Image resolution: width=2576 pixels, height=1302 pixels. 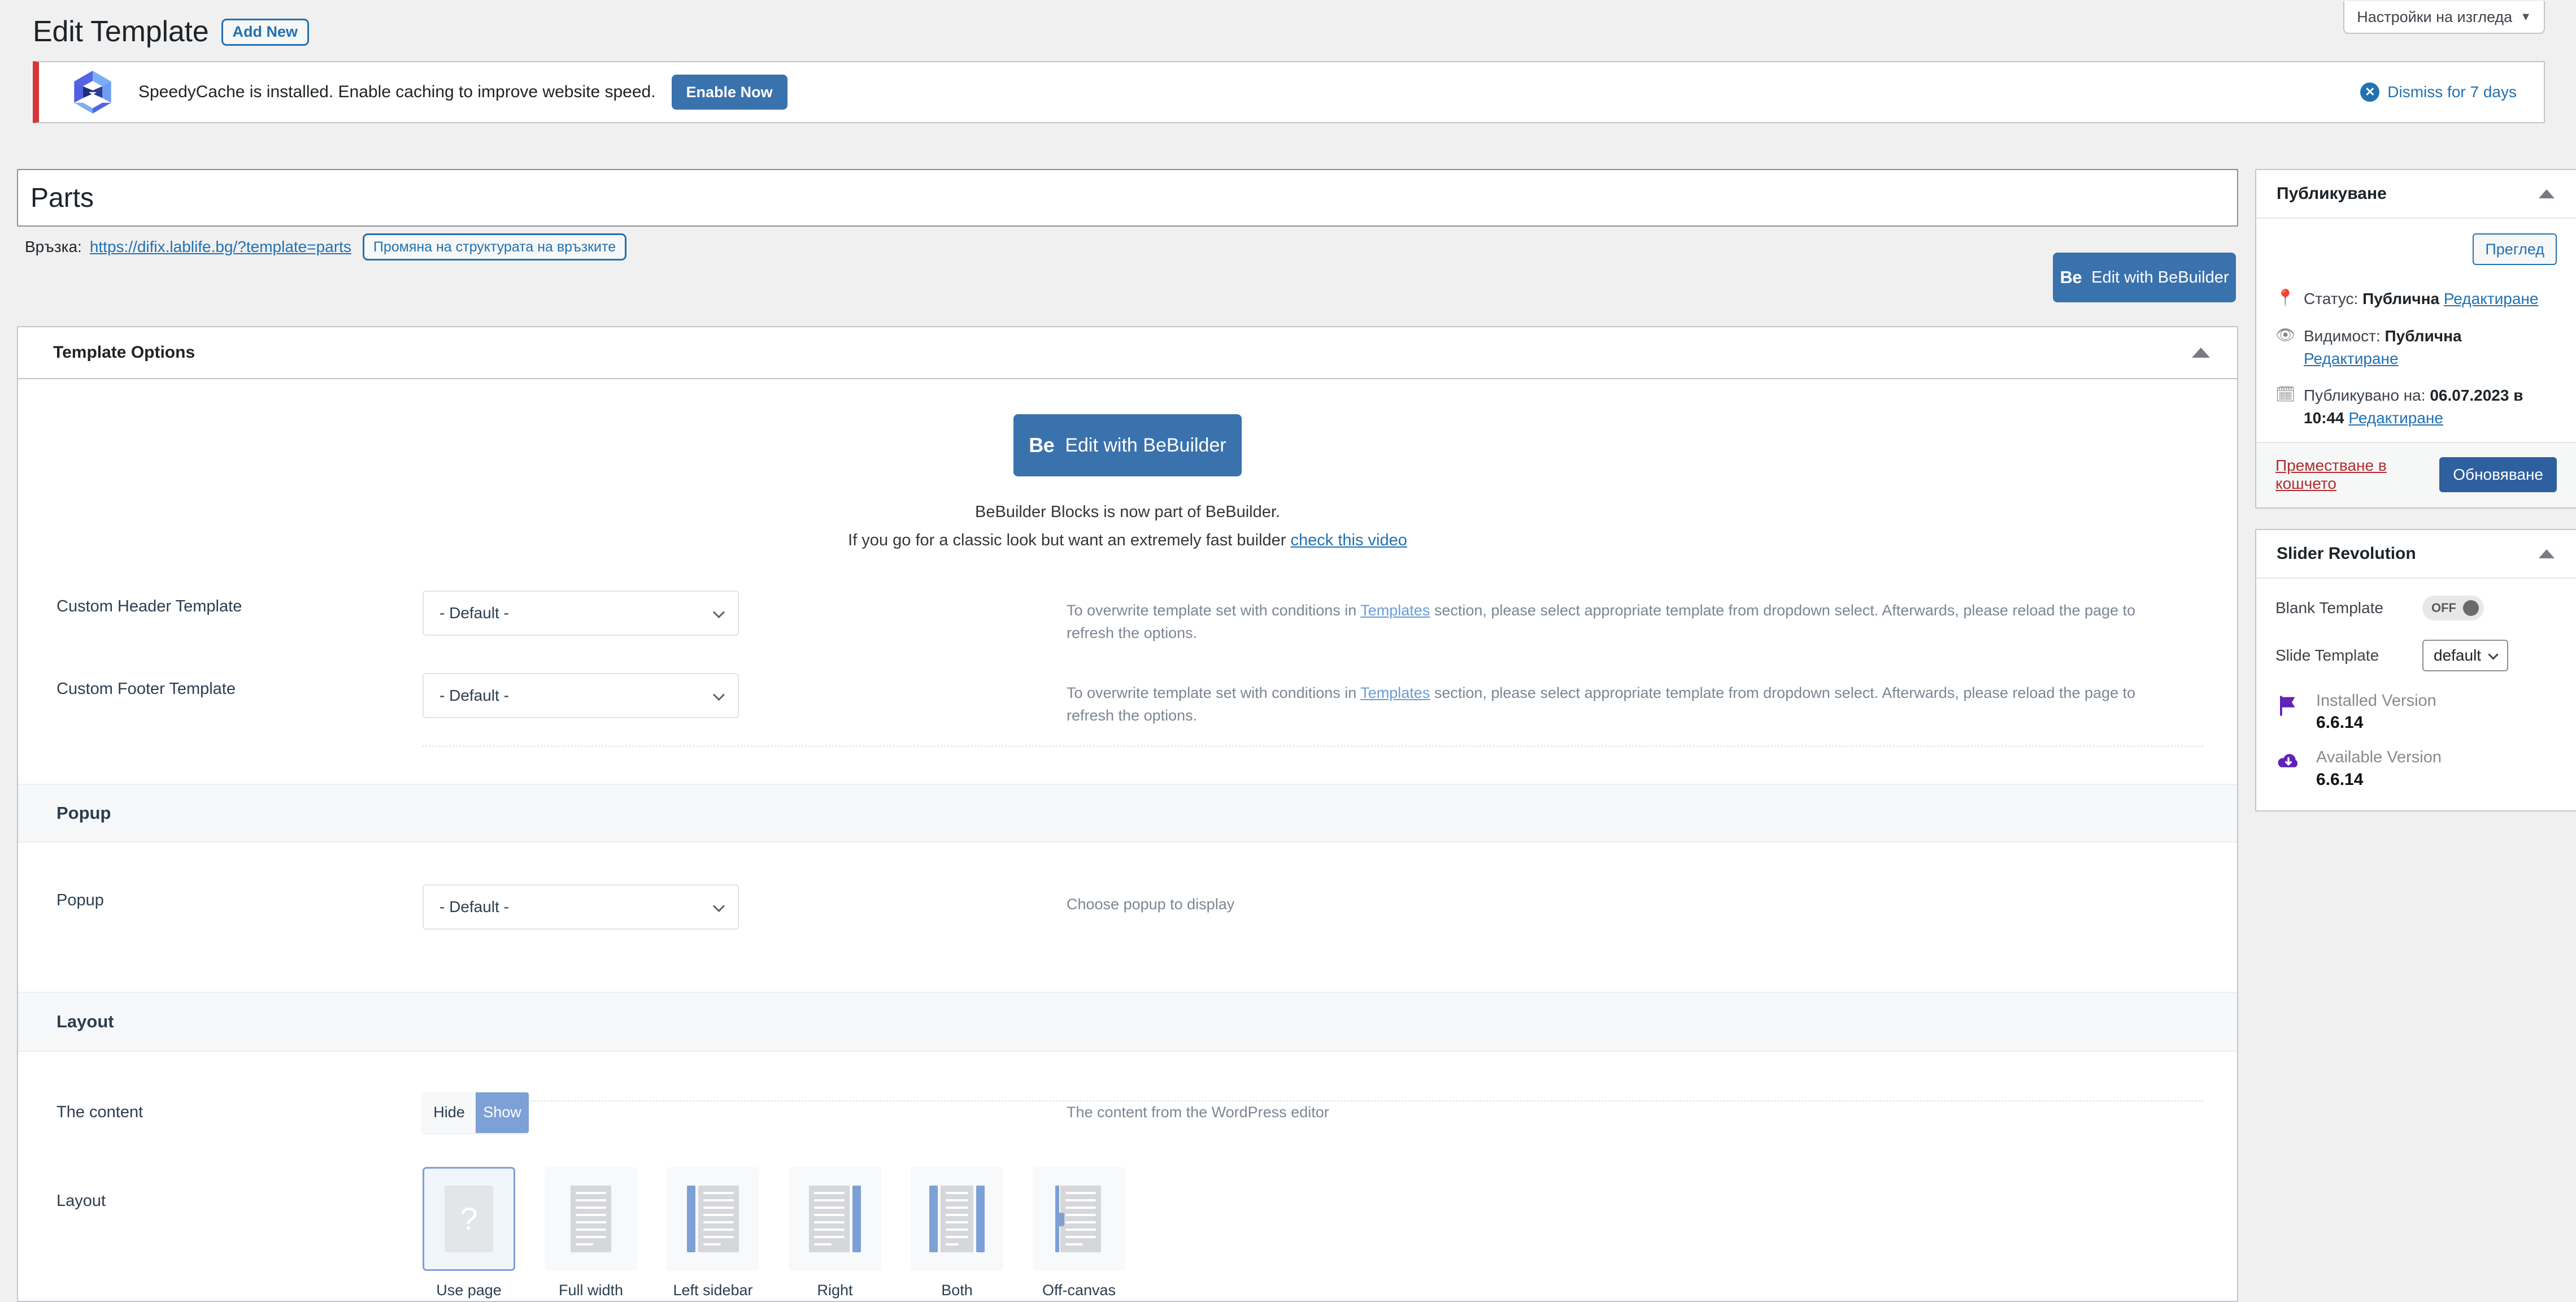 What do you see at coordinates (2379, 757) in the screenshot?
I see `available-version-label: Available Version` at bounding box center [2379, 757].